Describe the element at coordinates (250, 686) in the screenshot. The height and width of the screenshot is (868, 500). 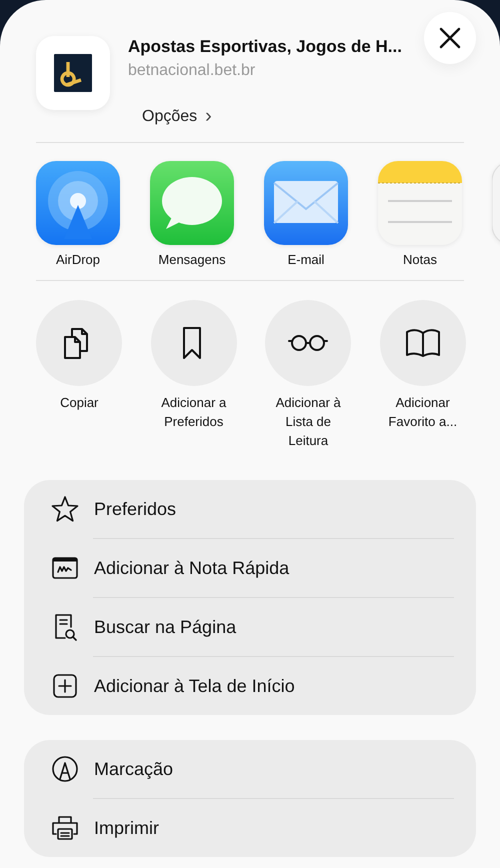
I see `menu-item: Adicionar à Tela de Início` at that location.